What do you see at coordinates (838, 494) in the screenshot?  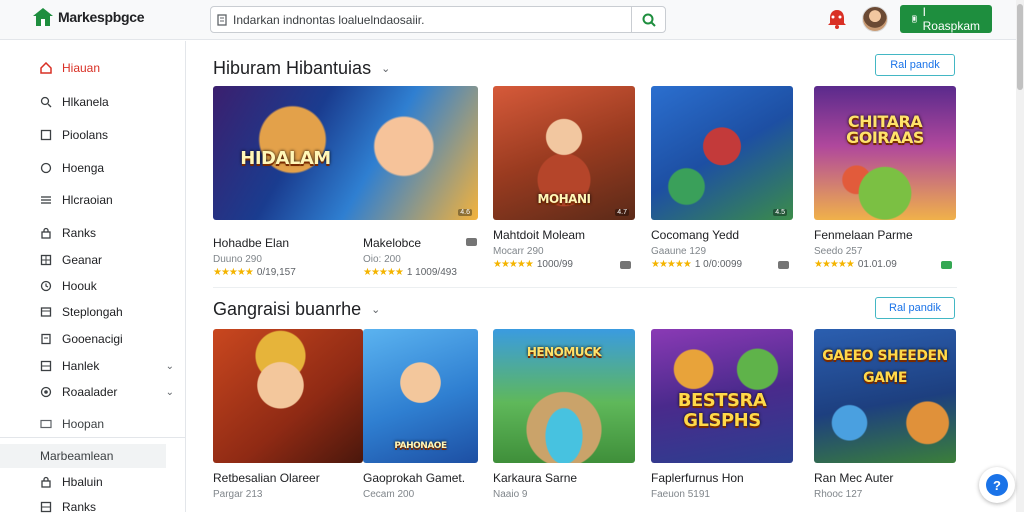 I see `app-meta: Rhooc 127` at bounding box center [838, 494].